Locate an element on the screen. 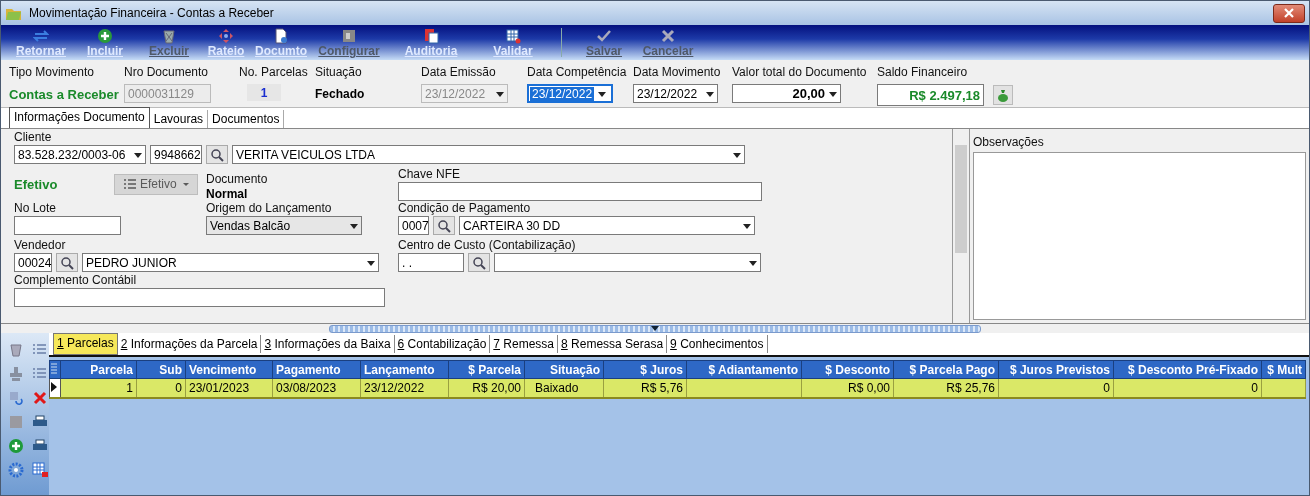 The width and height of the screenshot is (1310, 496). column-header: $ Juros Previstos is located at coordinates (1056, 369).